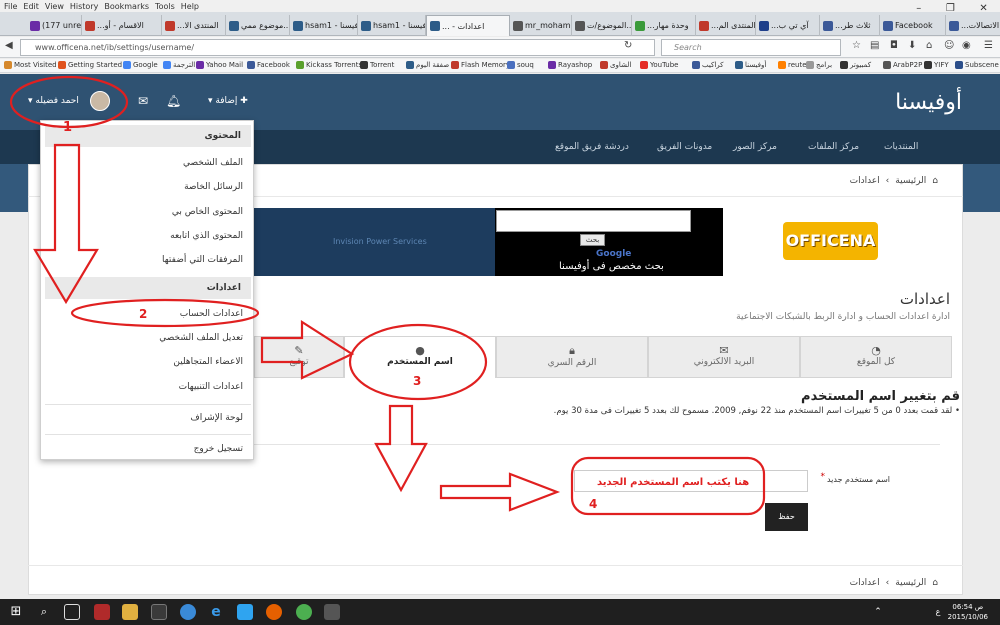 The height and width of the screenshot is (625, 1000). What do you see at coordinates (928, 102) in the screenshot?
I see `site-logo: أوفيسنا` at bounding box center [928, 102].